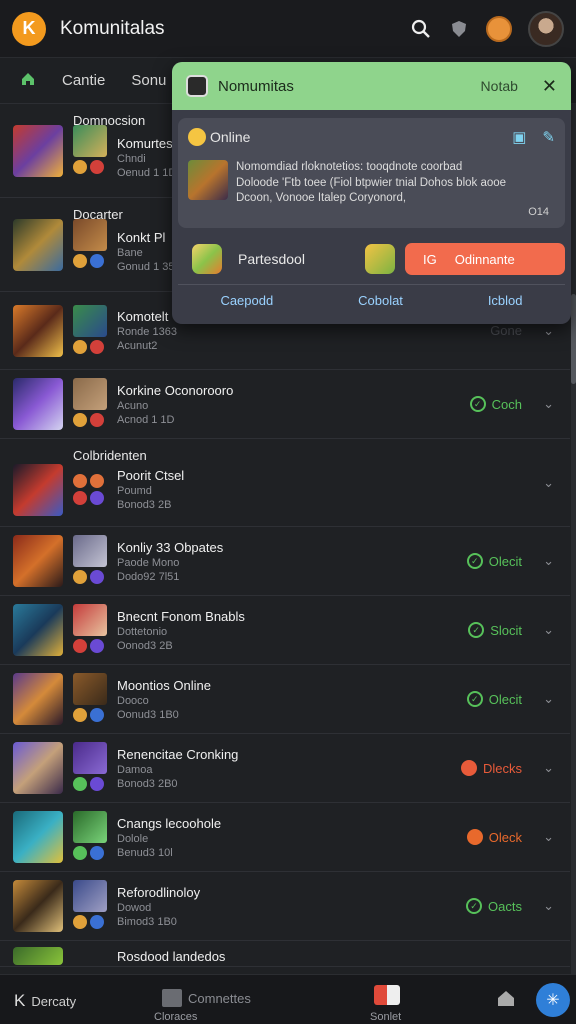 This screenshot has height=1024, width=576. I want to click on app-header: K Komunitalas, so click(288, 29).